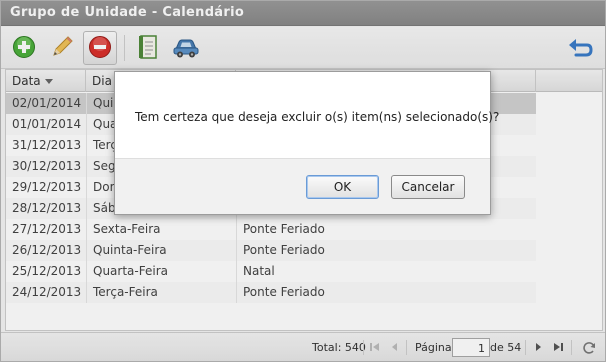 This screenshot has height=362, width=606. I want to click on dialog-footer: OK Cancelar, so click(302, 186).